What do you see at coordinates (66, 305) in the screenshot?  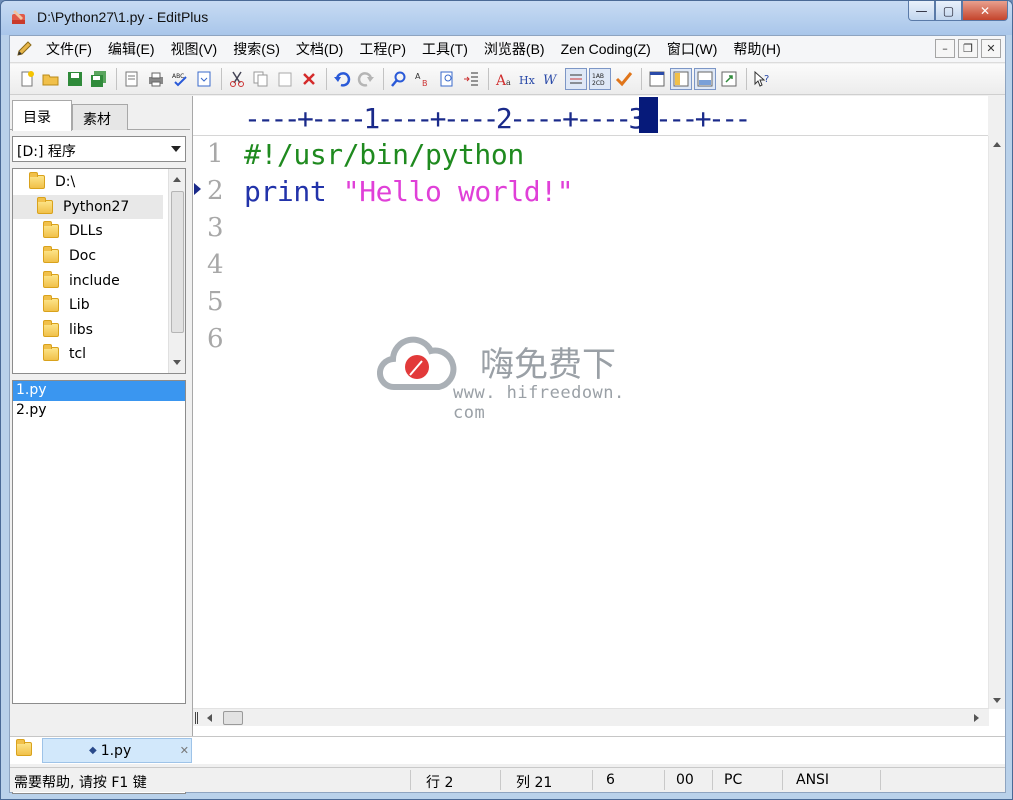 I see `tree-item: Lib` at bounding box center [66, 305].